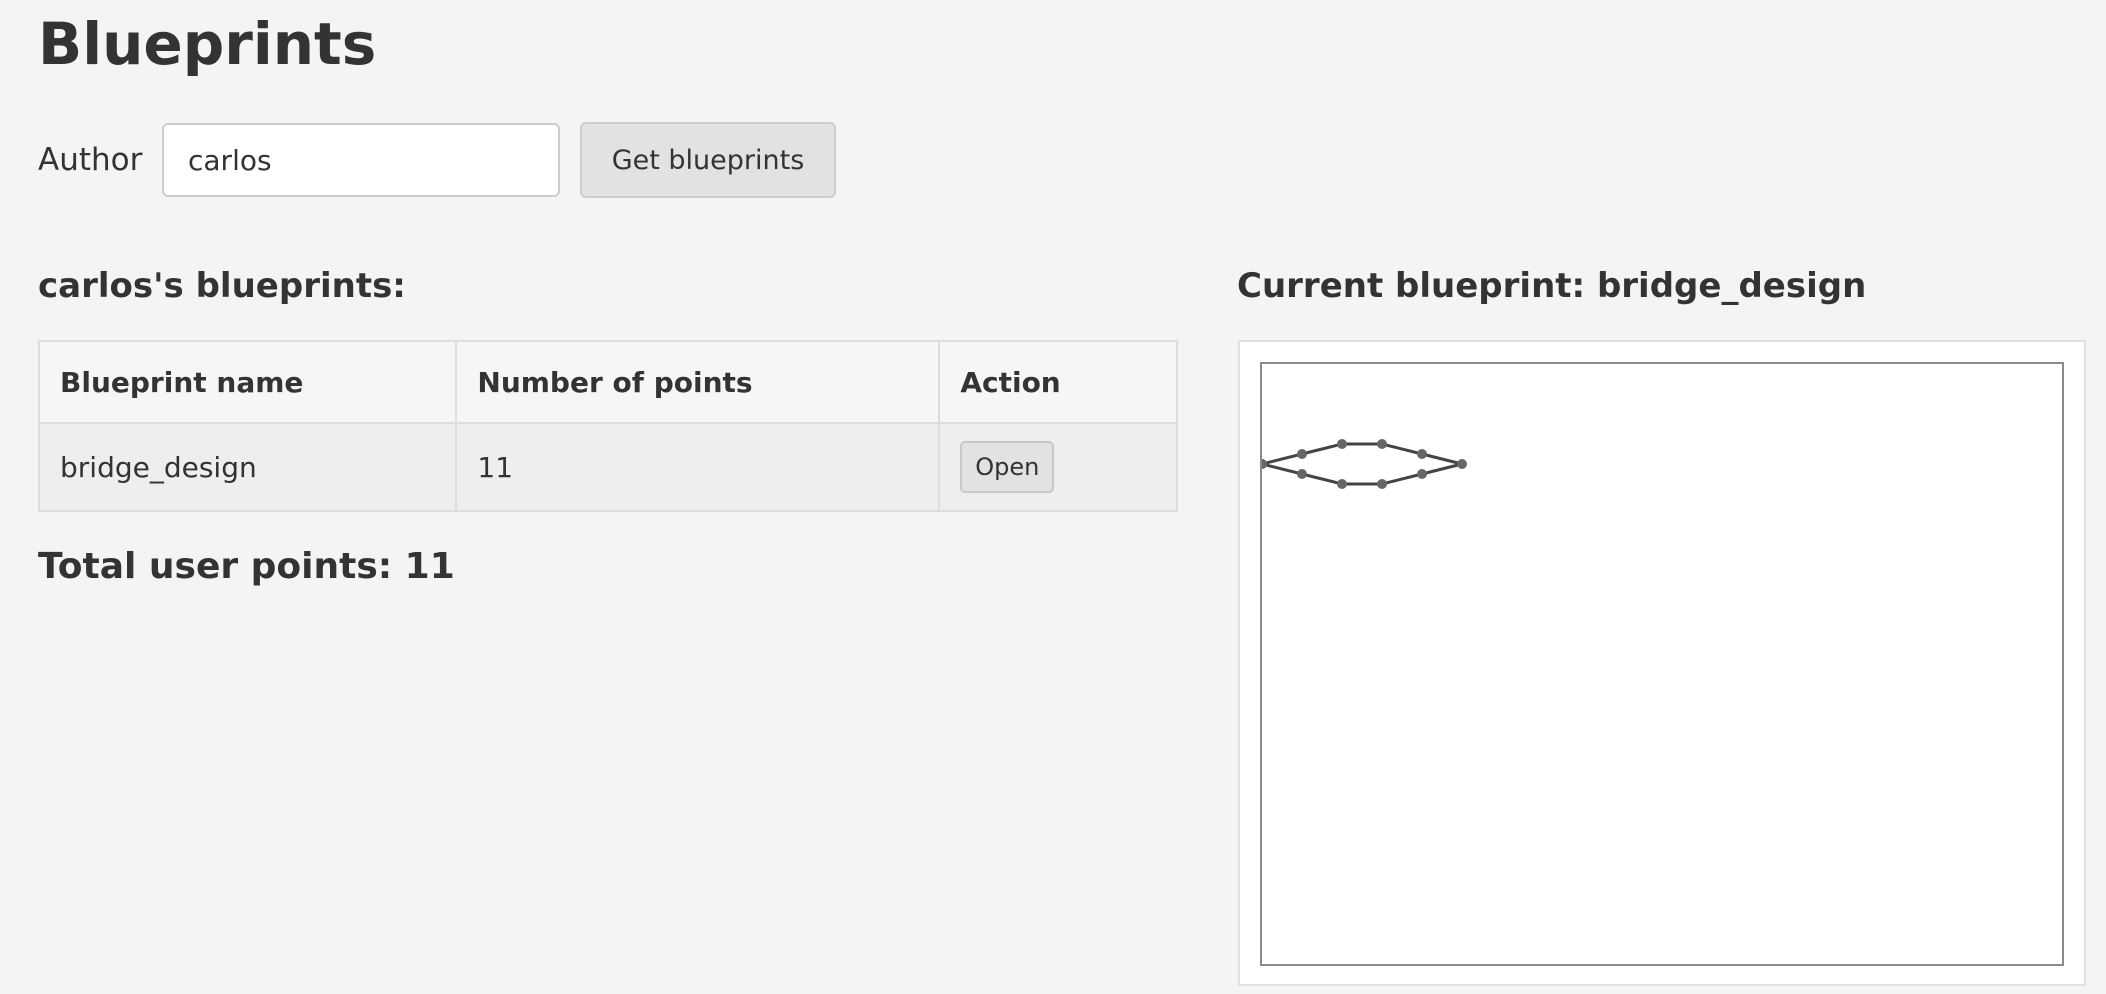 This screenshot has height=994, width=2106. I want to click on get-blueprints-button: Get blueprints, so click(708, 160).